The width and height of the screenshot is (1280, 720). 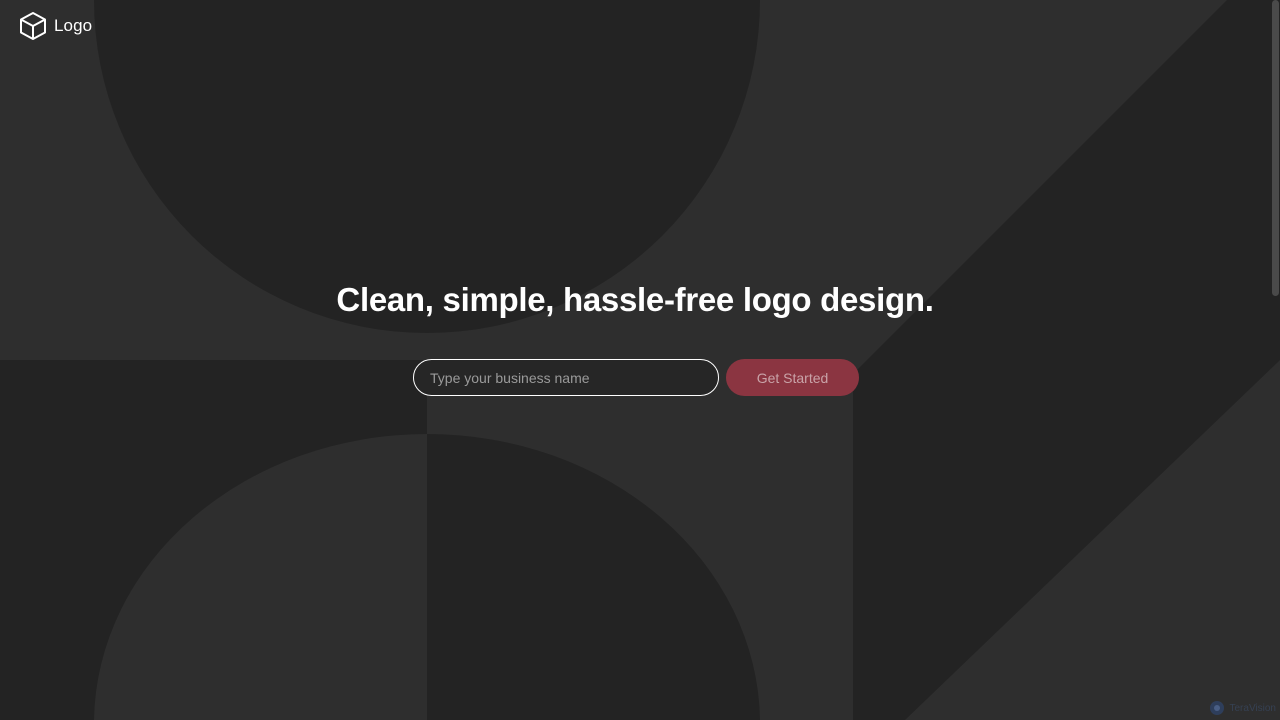 I want to click on get-started-button: Get Started, so click(x=792, y=377).